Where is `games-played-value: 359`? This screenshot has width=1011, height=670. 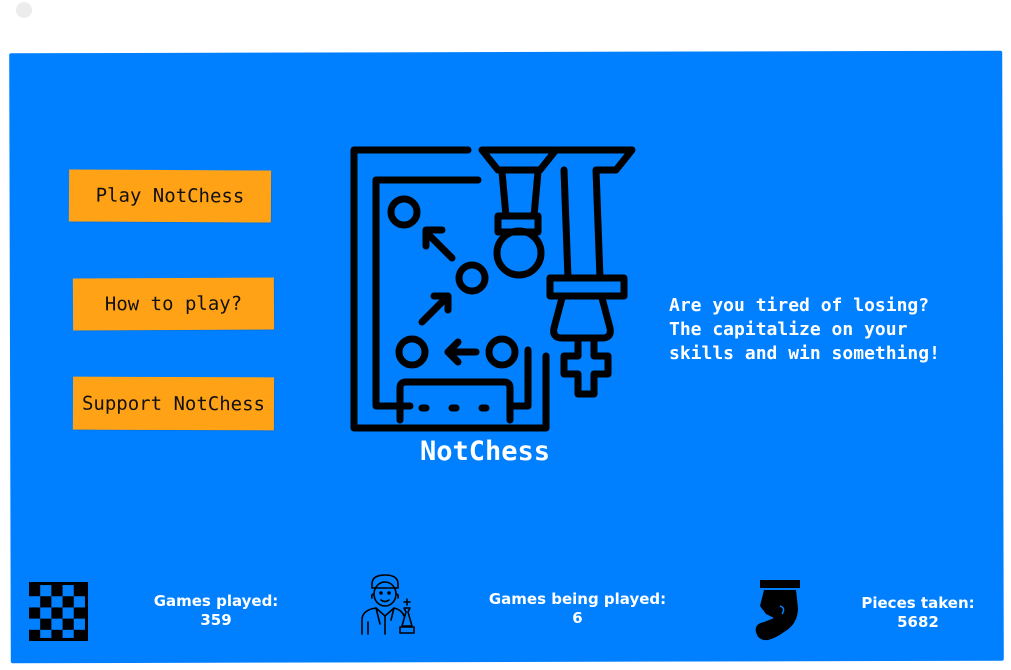
games-played-value: 359 is located at coordinates (216, 620).